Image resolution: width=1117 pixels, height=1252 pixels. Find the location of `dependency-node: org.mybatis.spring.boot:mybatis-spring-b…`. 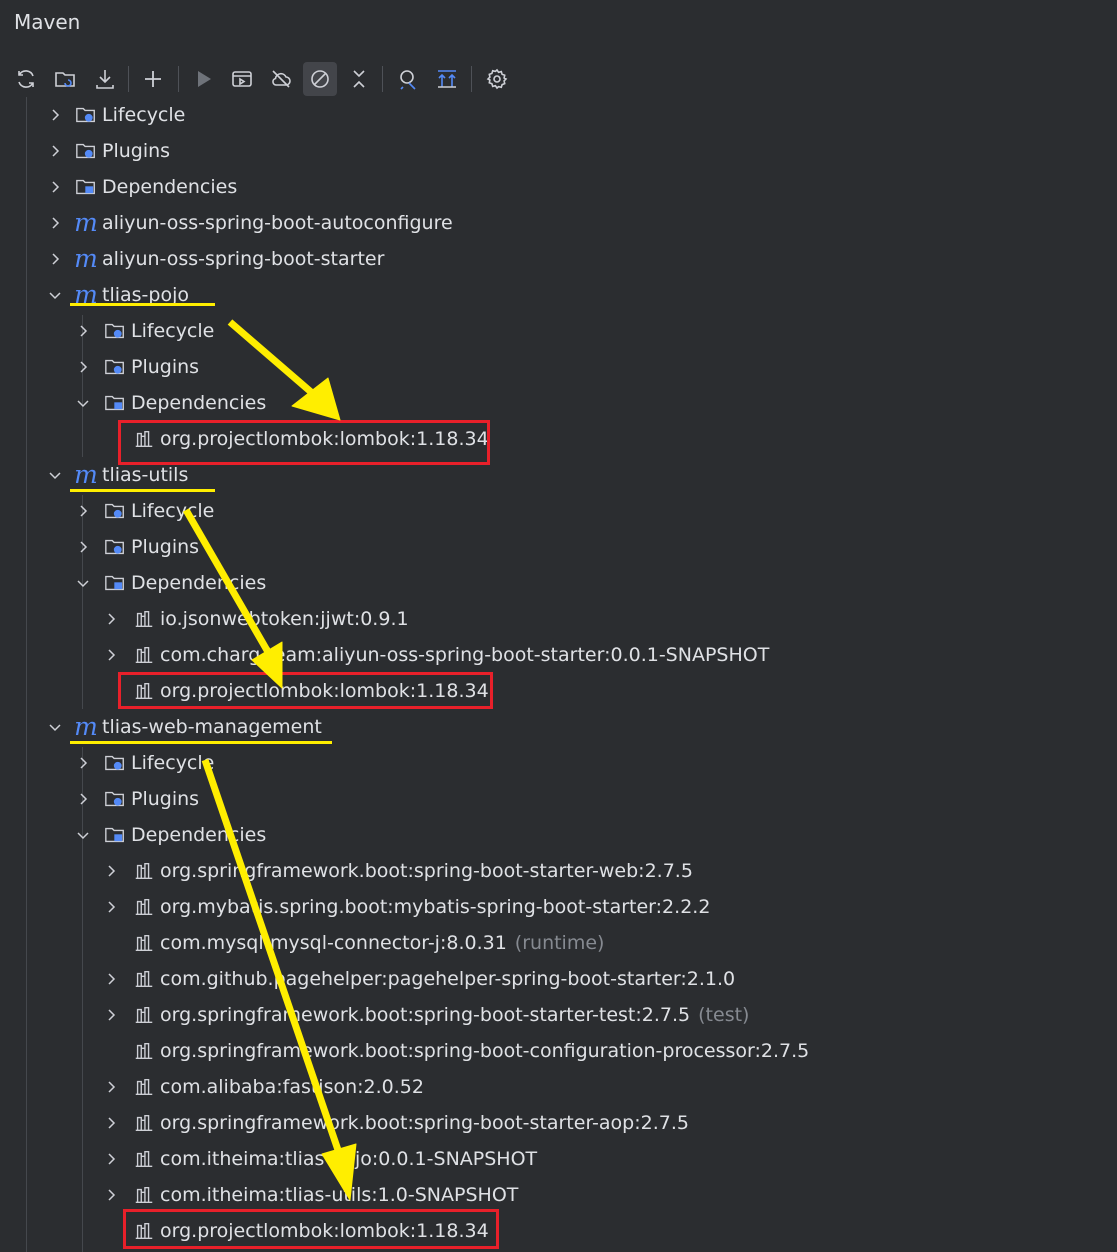

dependency-node: org.mybatis.spring.boot:mybatis-spring-b… is located at coordinates (407, 907).